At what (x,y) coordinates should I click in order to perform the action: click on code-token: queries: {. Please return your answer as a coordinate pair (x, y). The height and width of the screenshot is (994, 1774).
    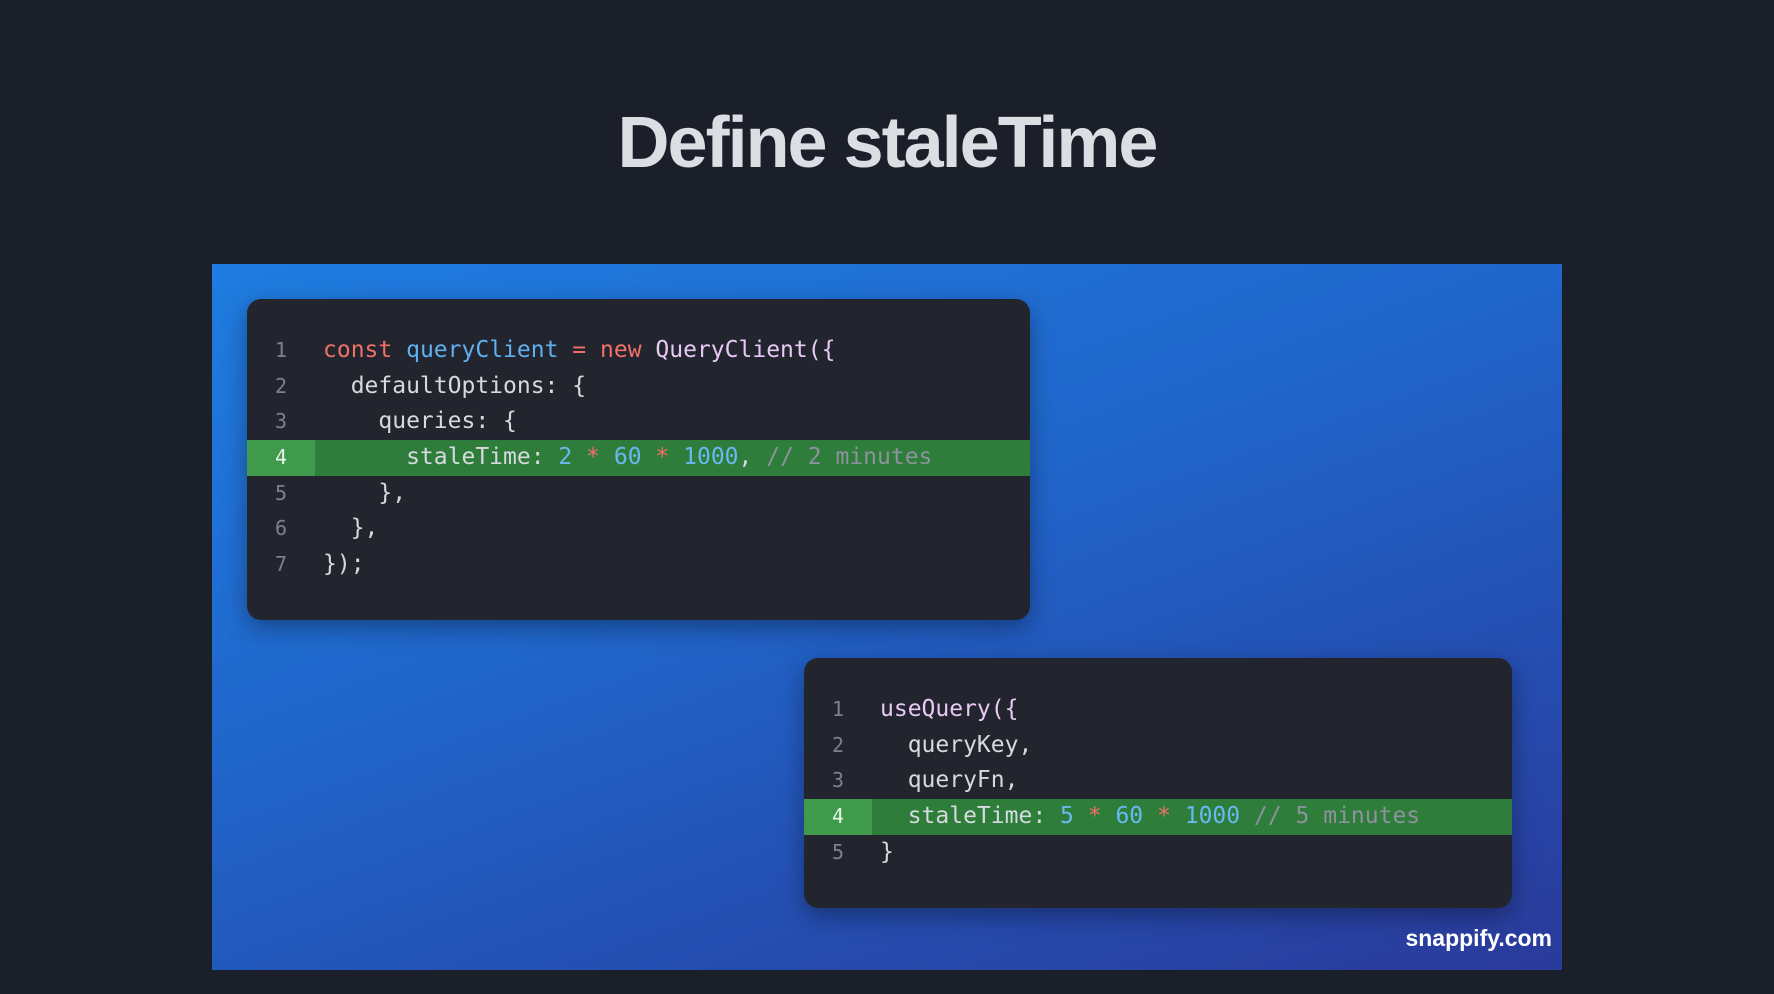
    Looking at the image, I should click on (420, 421).